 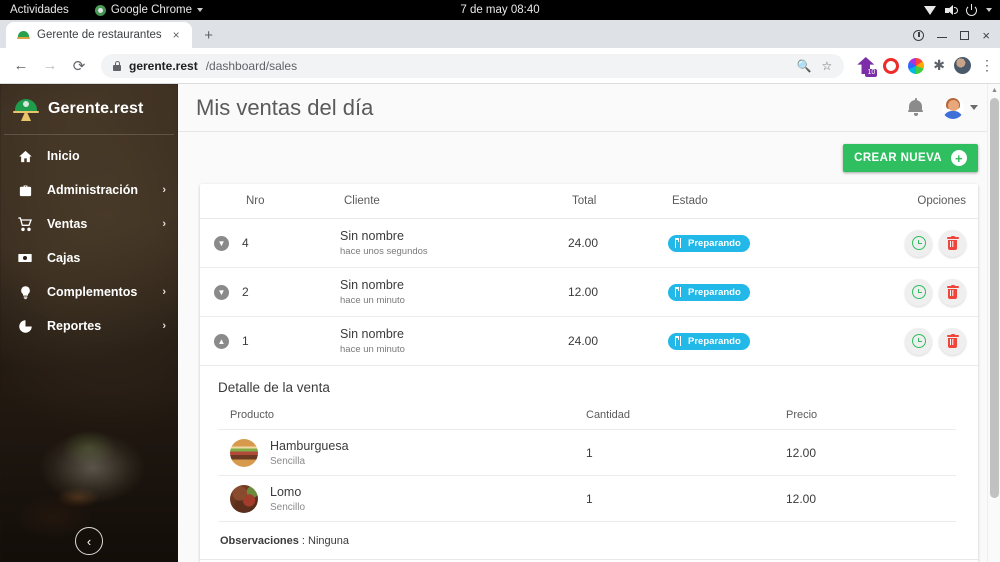 I want to click on user-menu, so click(x=960, y=107).